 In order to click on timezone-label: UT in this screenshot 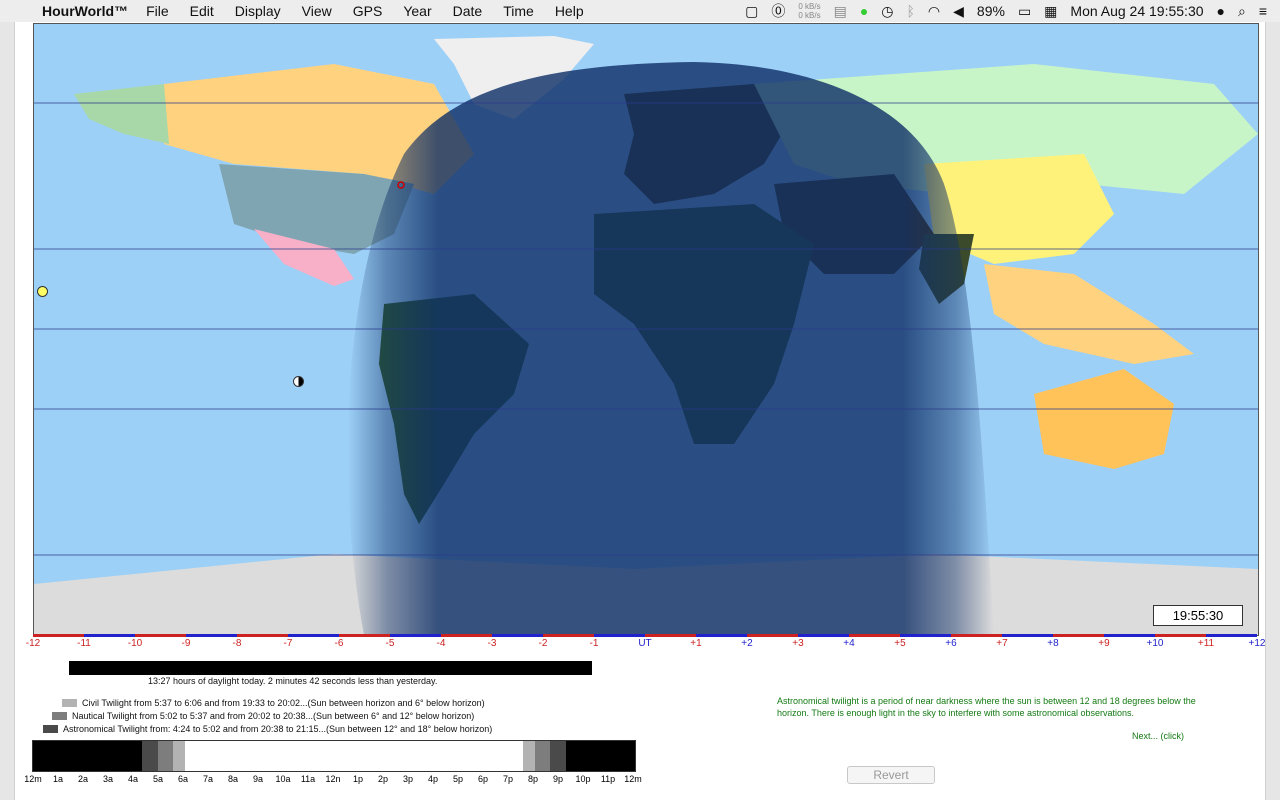, I will do `click(645, 643)`.